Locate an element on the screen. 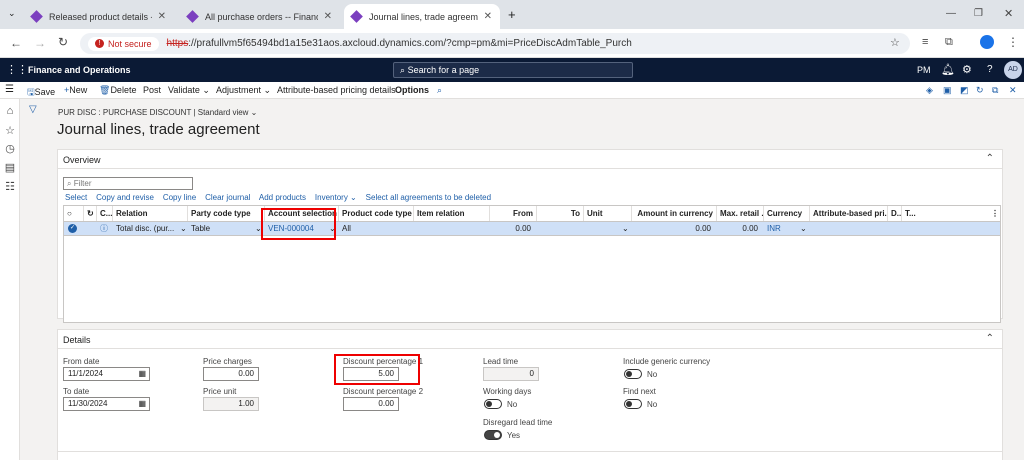 The image size is (1024, 460). discount-percentage-2-field: 0.00 is located at coordinates (371, 404).